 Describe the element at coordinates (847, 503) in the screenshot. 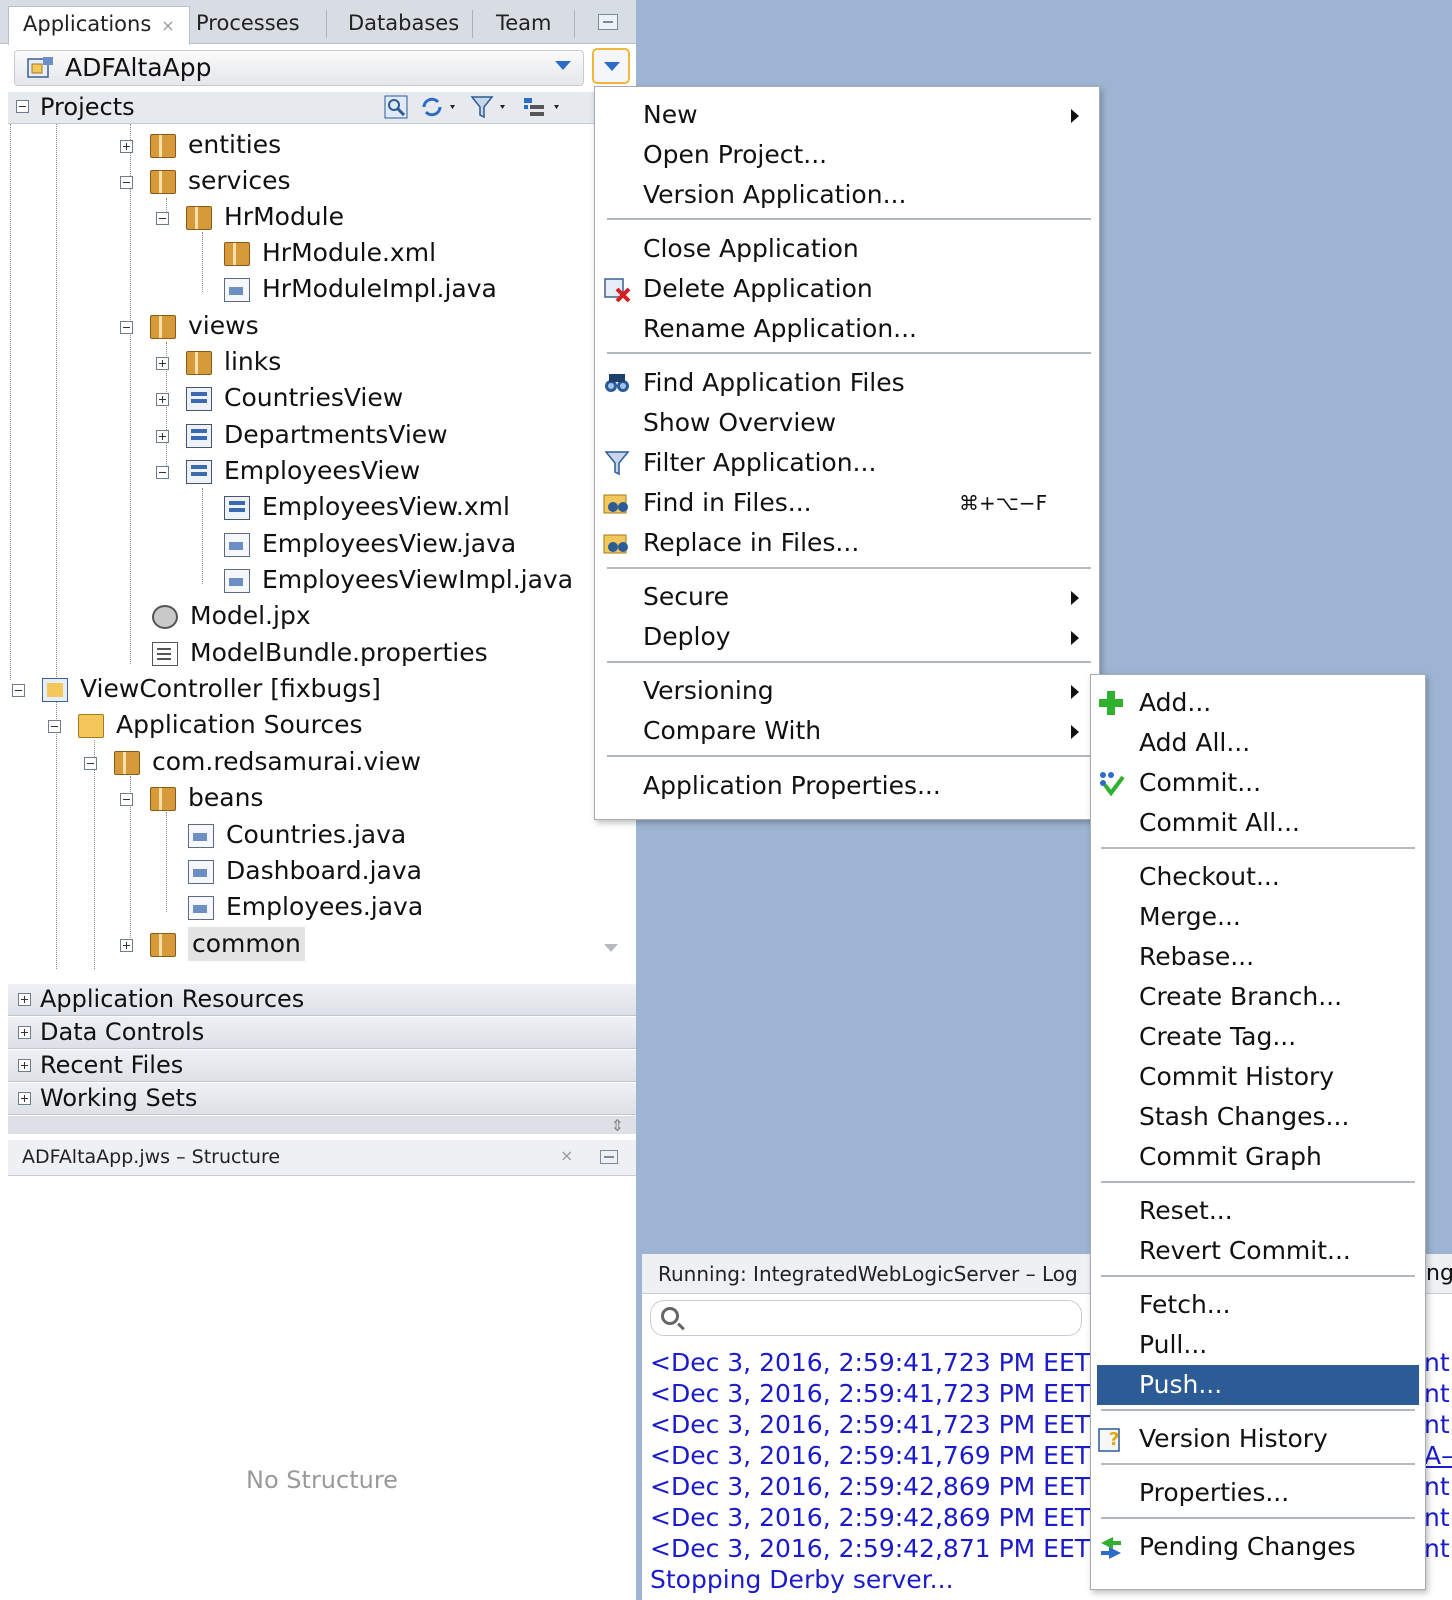

I see `menu-item-find-in-files: Find in Files... ⌘+⌥−F` at that location.